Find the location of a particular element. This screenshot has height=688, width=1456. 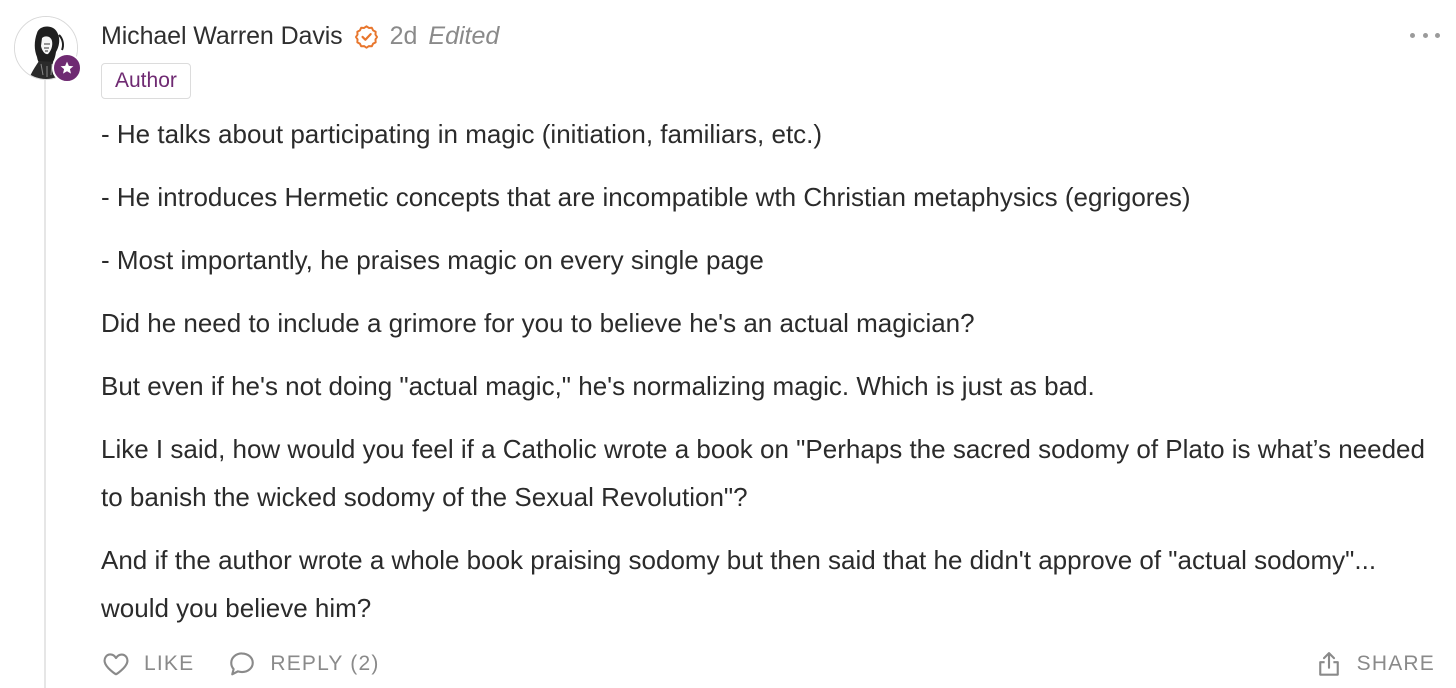

thread-line is located at coordinates (45, 384).